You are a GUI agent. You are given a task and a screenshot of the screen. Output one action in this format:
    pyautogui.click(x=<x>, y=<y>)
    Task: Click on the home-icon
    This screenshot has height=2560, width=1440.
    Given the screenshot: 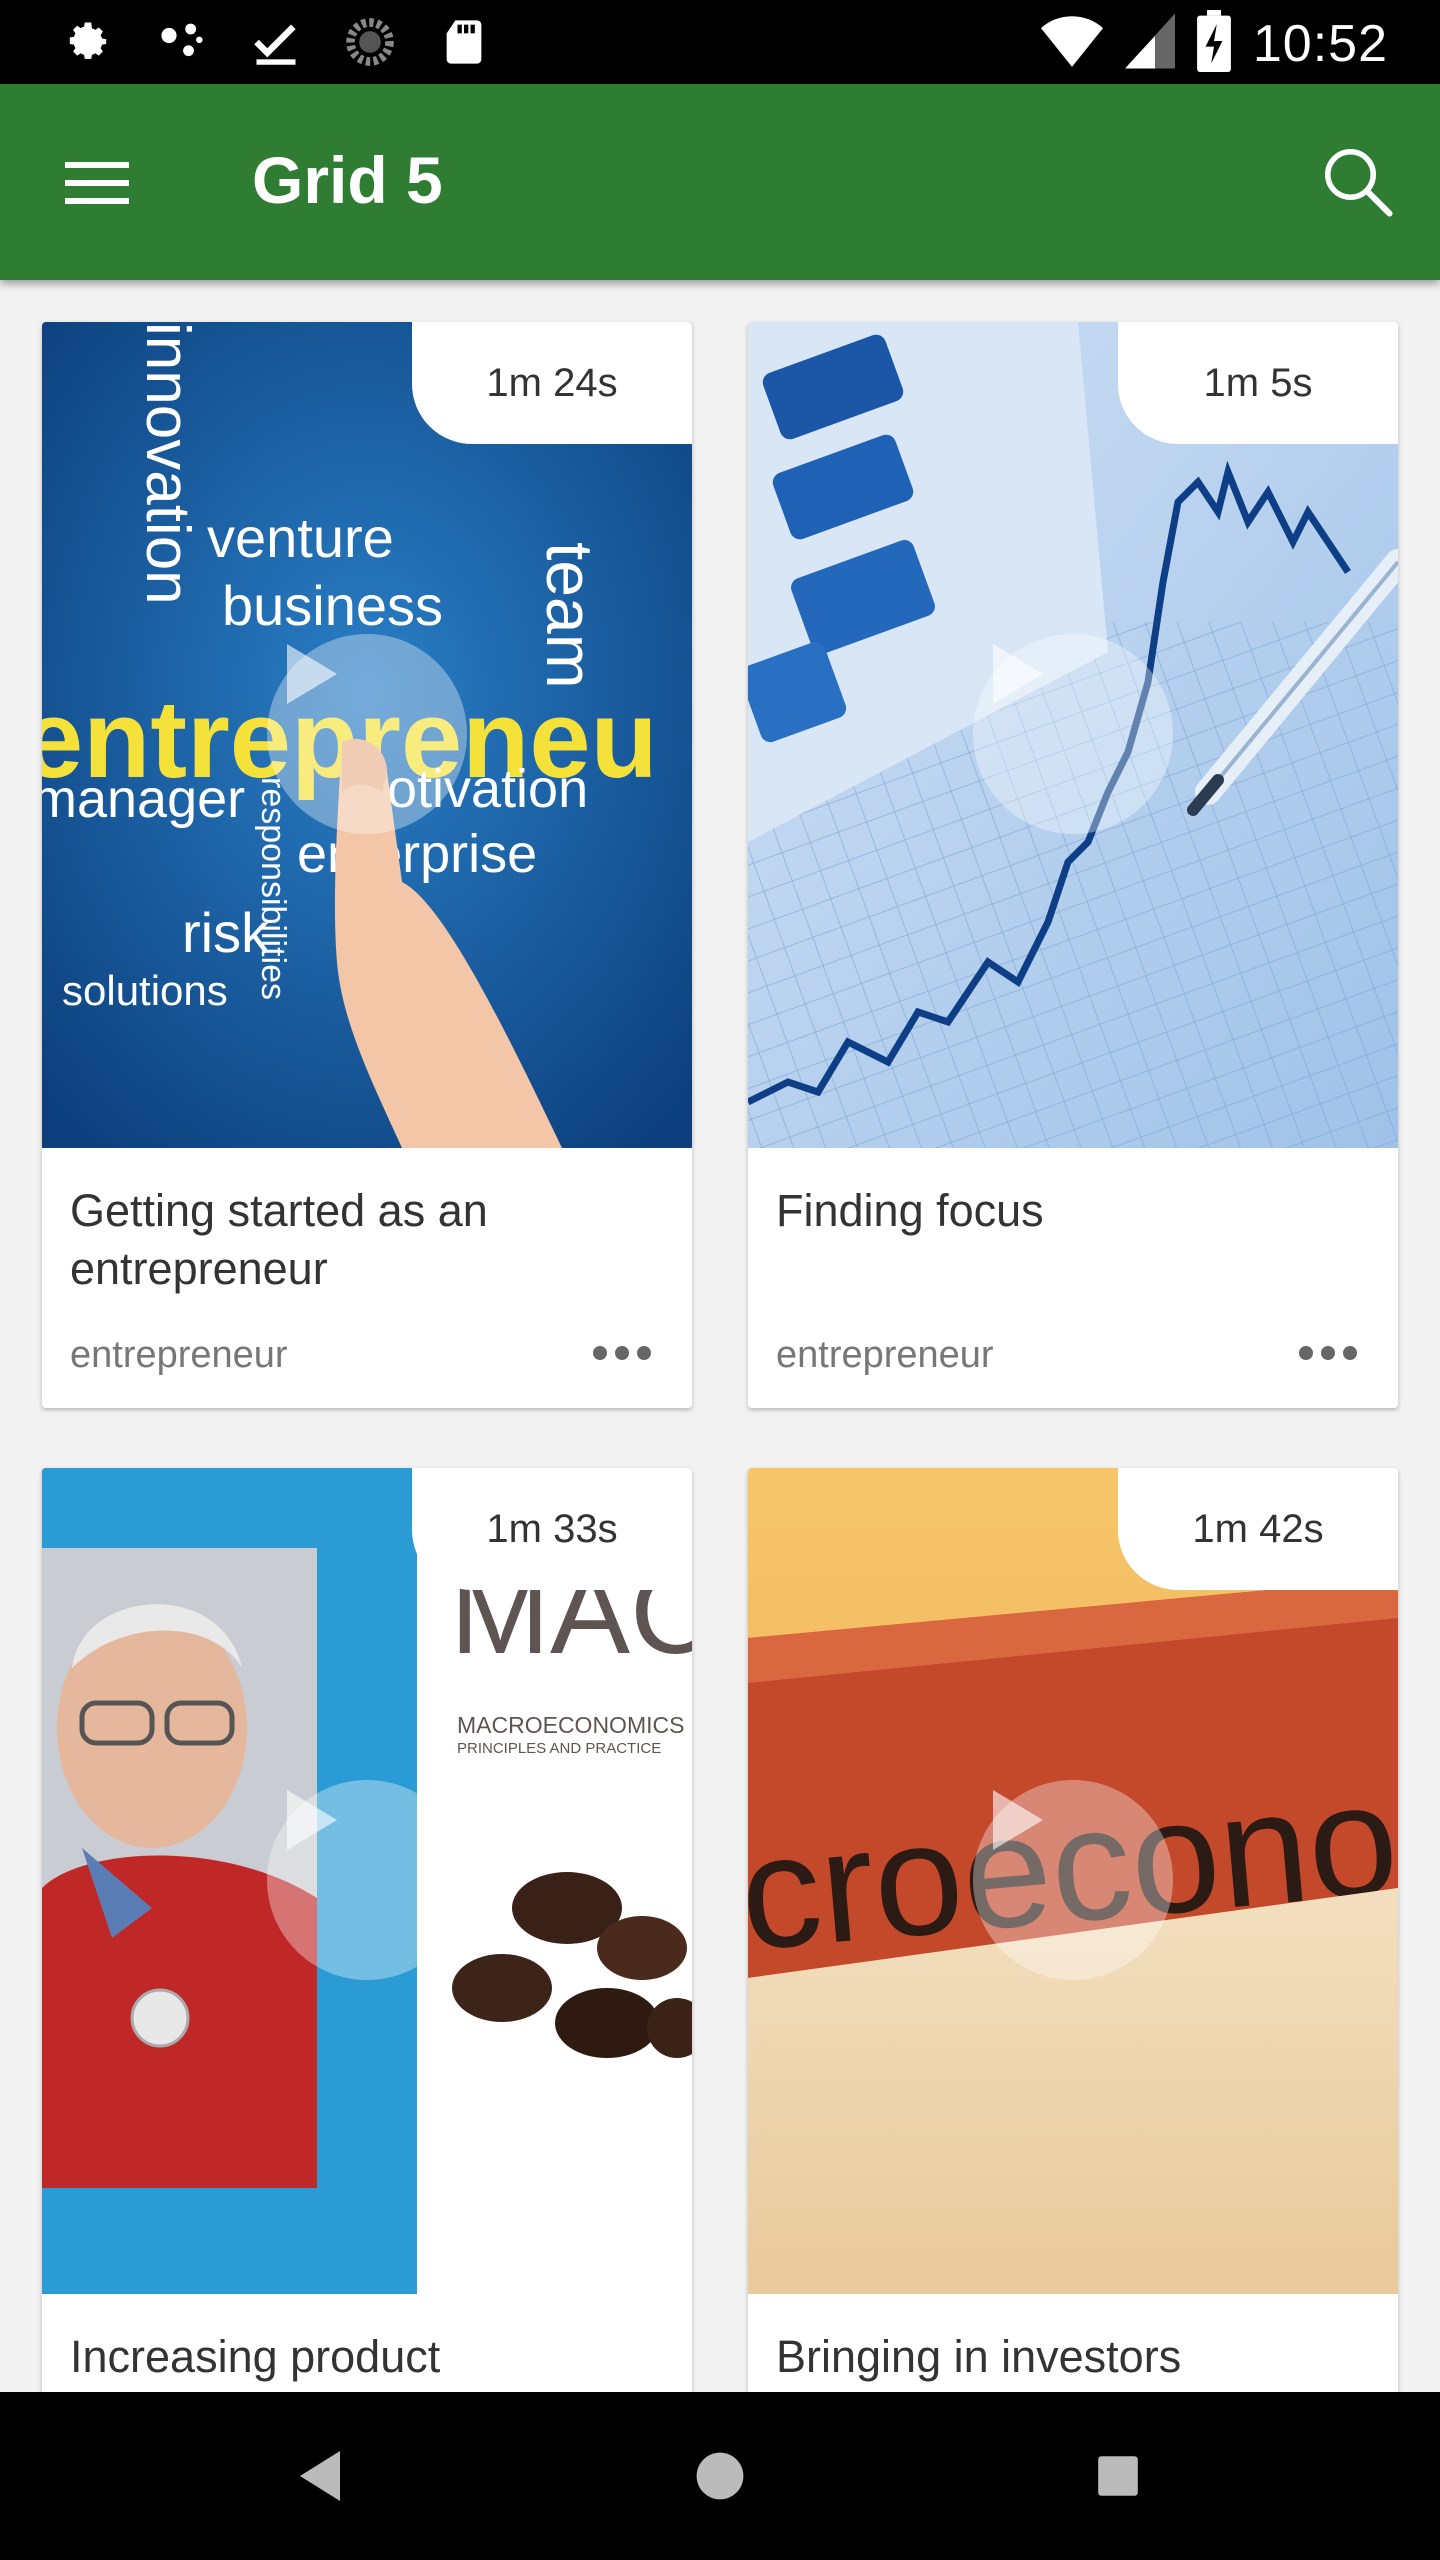 What is the action you would take?
    pyautogui.click(x=720, y=2476)
    